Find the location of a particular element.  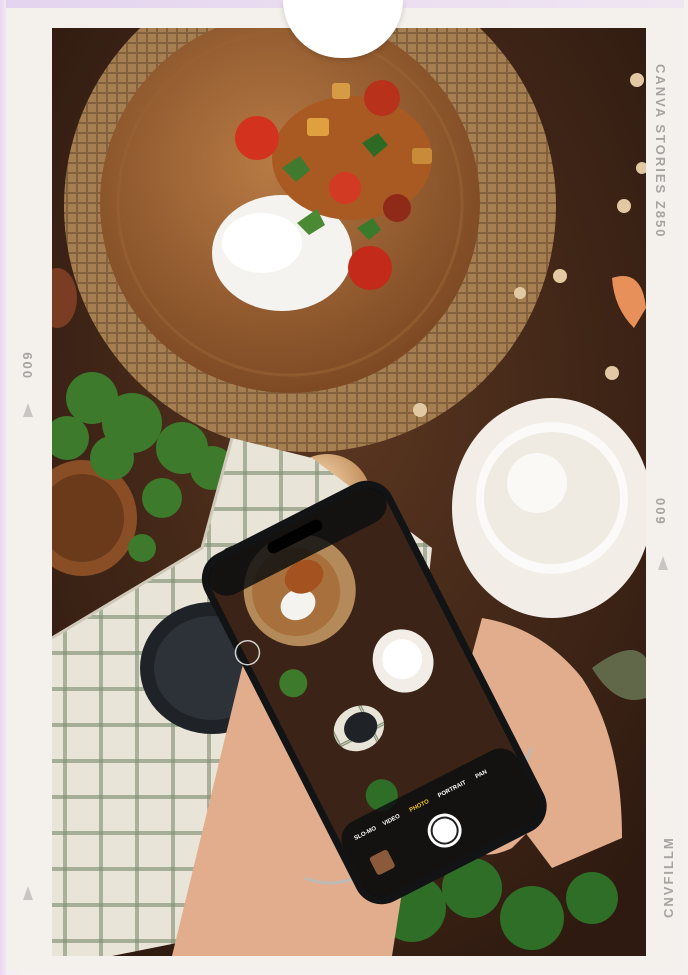

film-arrow-right-mid is located at coordinates (663, 563).